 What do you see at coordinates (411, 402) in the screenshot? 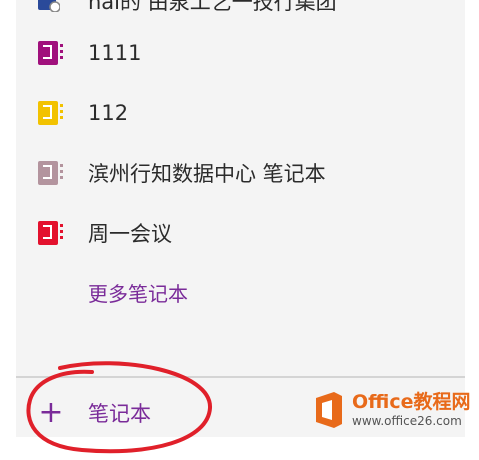
I see `watermark-title: Office教程网` at bounding box center [411, 402].